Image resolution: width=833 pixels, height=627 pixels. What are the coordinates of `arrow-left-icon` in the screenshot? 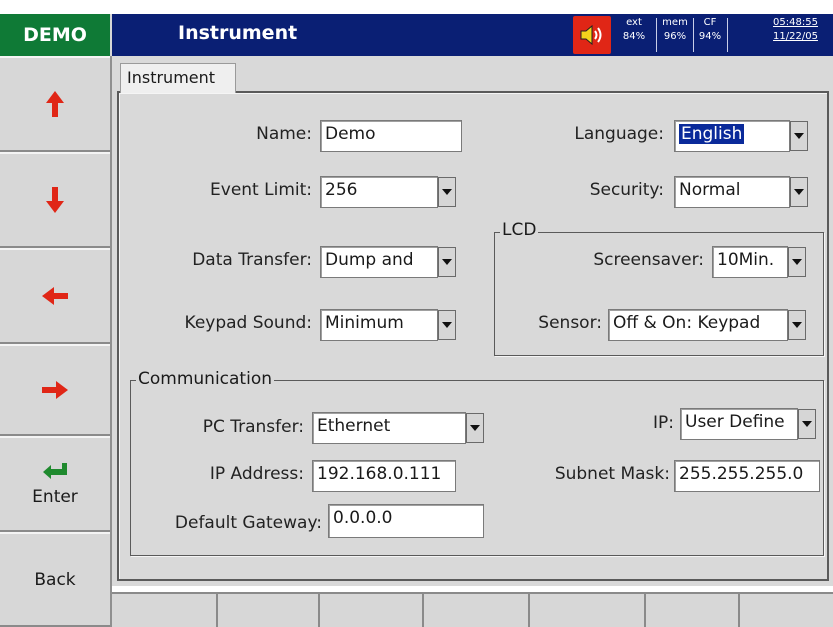 It's located at (55, 296).